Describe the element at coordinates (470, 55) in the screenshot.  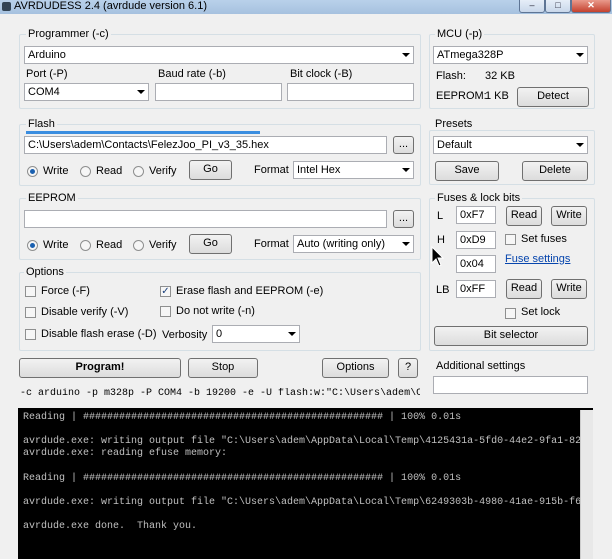
I see `mcu-value: ATmega328P` at that location.